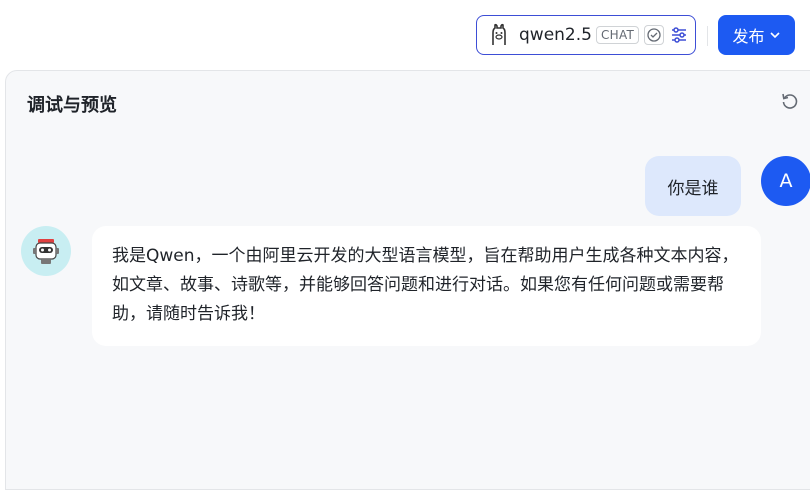 This screenshot has width=810, height=490. I want to click on toolbar-divider, so click(707, 36).